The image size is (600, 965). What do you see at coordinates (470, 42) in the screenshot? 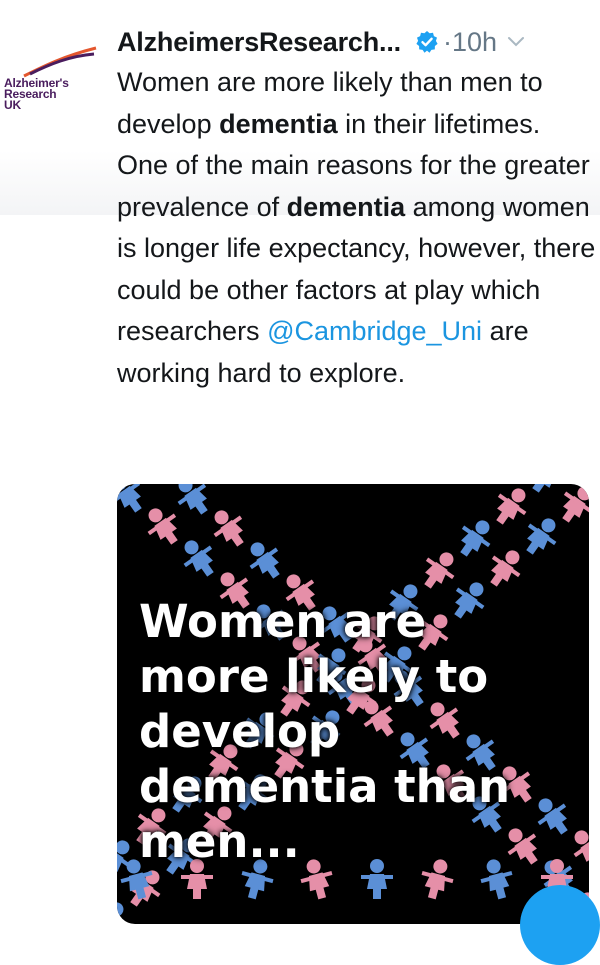
I see `tweet-timestamp: ·10h` at bounding box center [470, 42].